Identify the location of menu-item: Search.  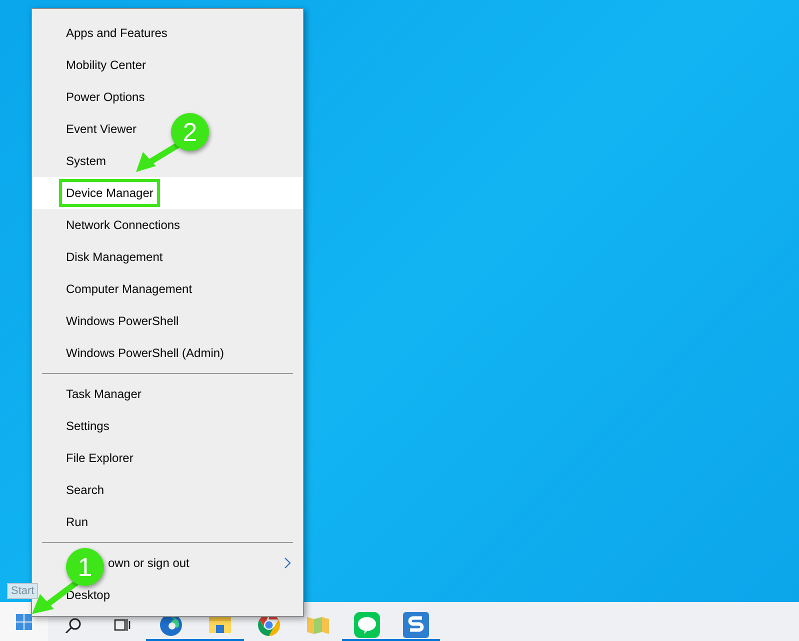
(85, 490).